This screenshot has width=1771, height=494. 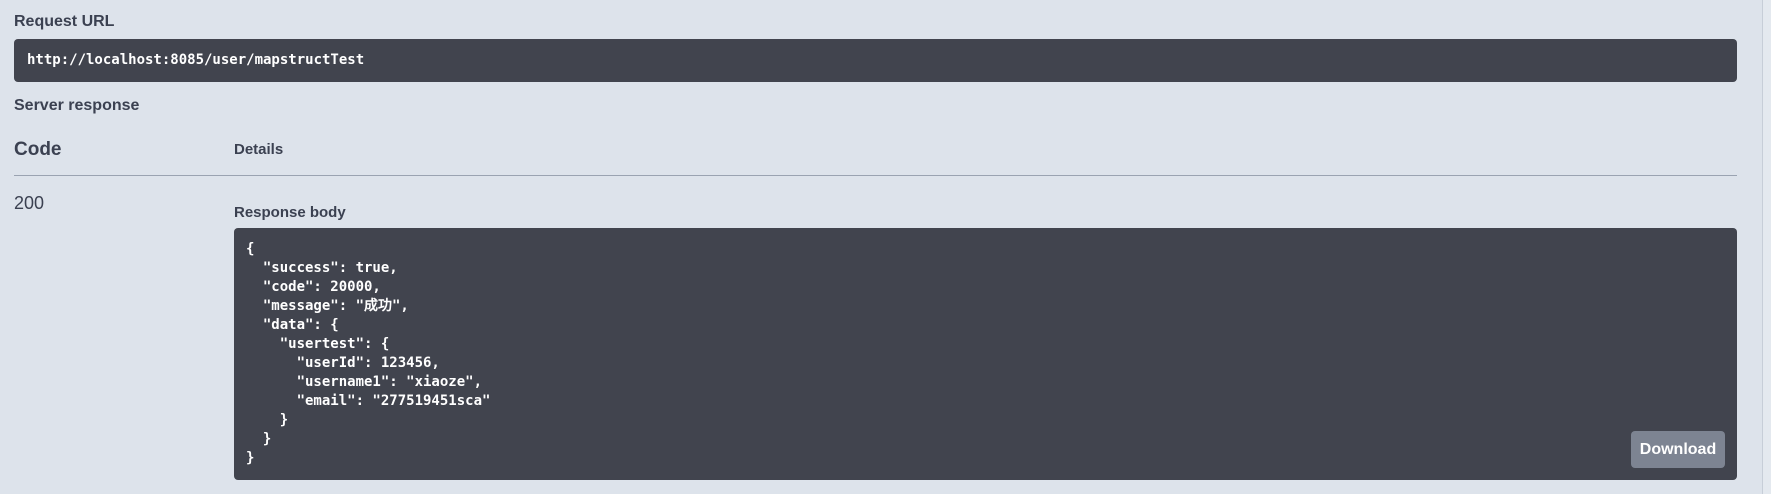 I want to click on response-status-code: 200, so click(x=29, y=203).